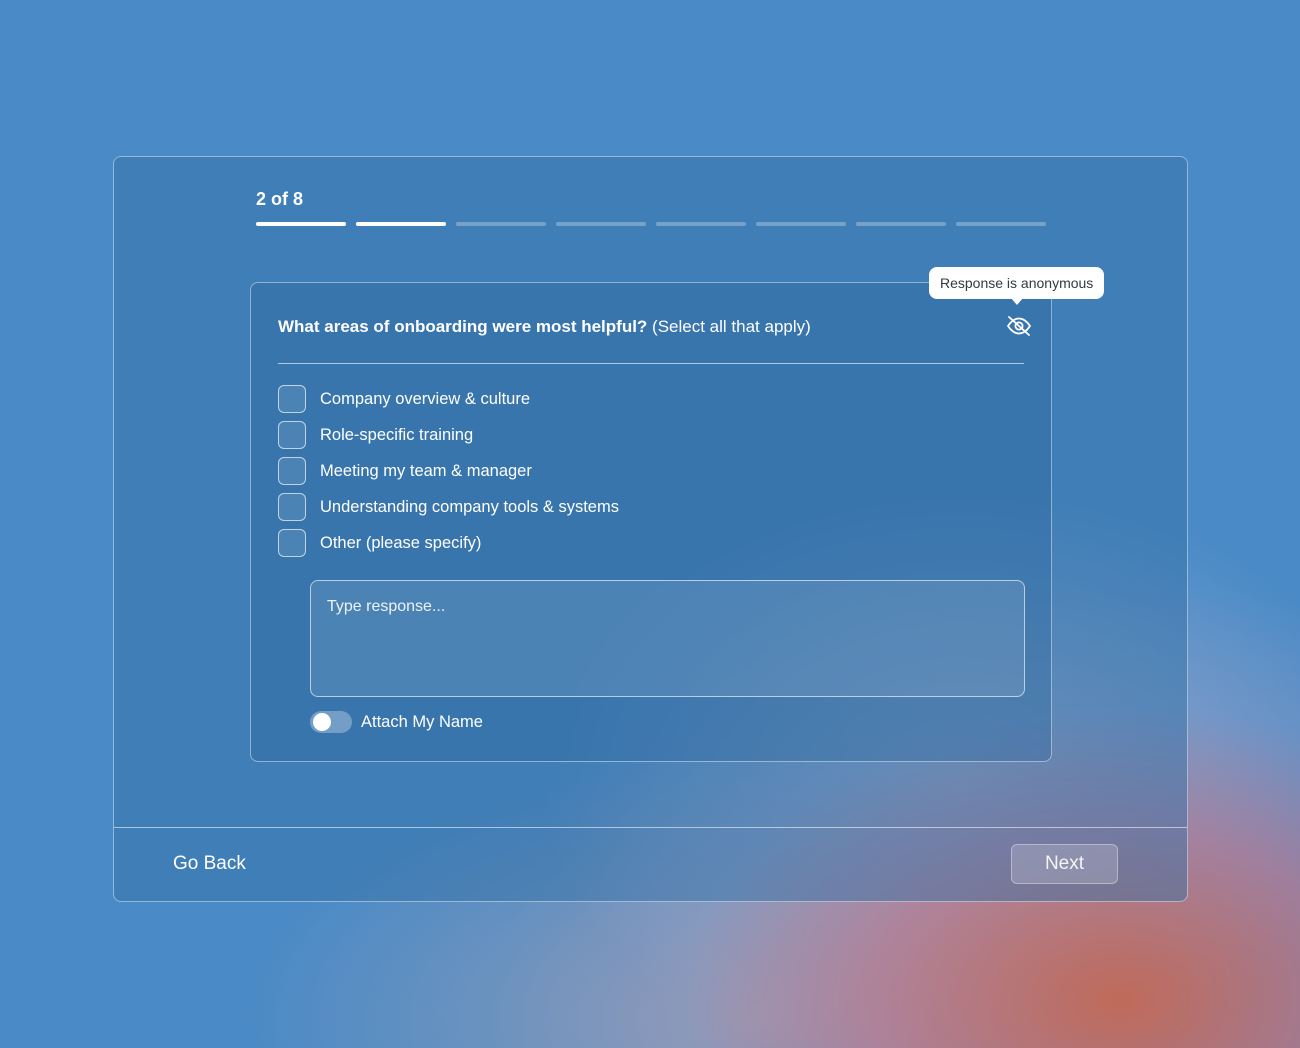  What do you see at coordinates (426, 470) in the screenshot?
I see `option-label: Meeting my team & manager` at bounding box center [426, 470].